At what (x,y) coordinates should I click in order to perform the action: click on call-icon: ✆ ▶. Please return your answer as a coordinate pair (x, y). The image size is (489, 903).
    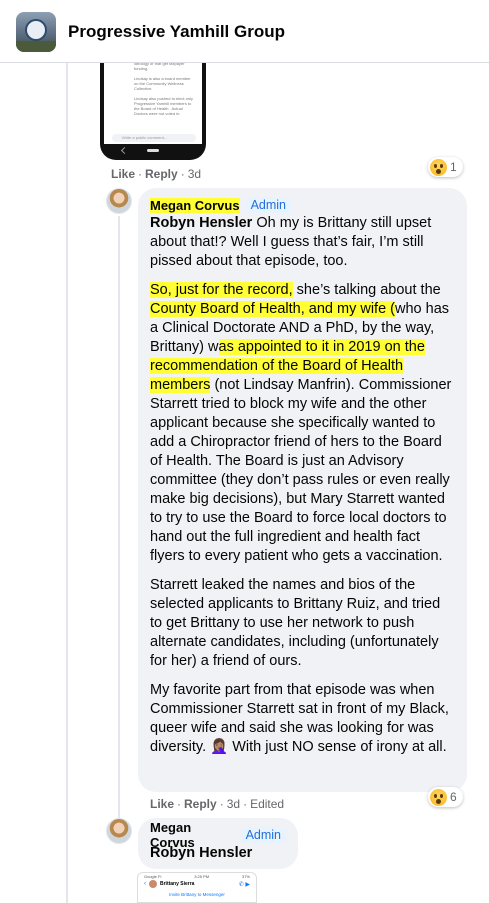
    Looking at the image, I should click on (244, 884).